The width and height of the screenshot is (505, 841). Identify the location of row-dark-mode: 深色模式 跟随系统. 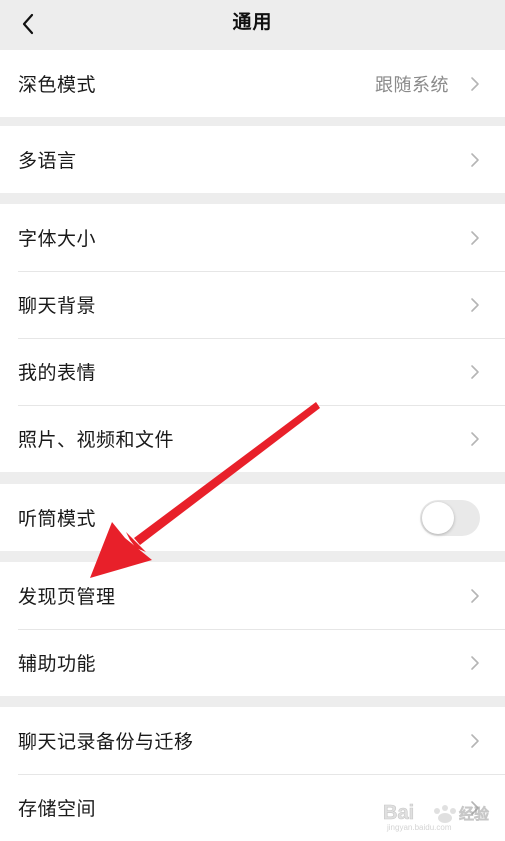
(252, 83).